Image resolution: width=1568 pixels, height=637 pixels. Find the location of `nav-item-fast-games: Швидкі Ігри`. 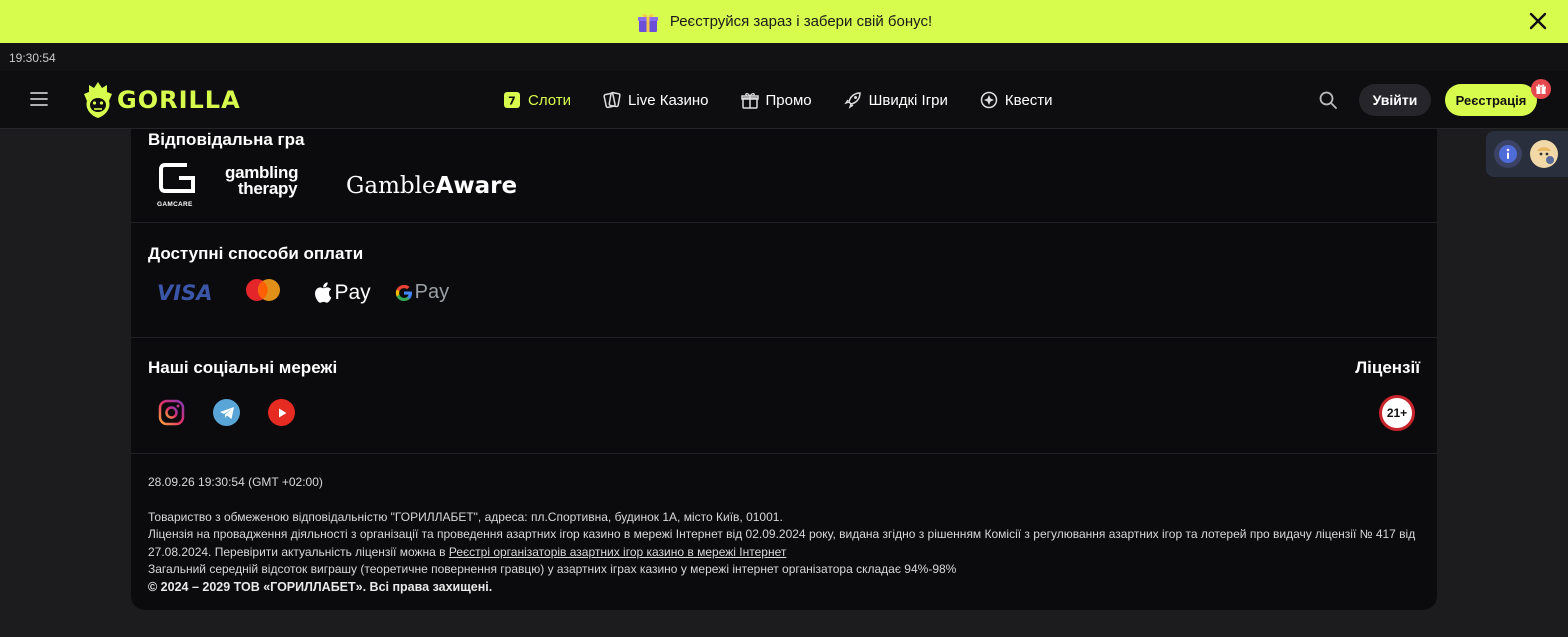

nav-item-fast-games: Швидкі Ігри is located at coordinates (895, 100).